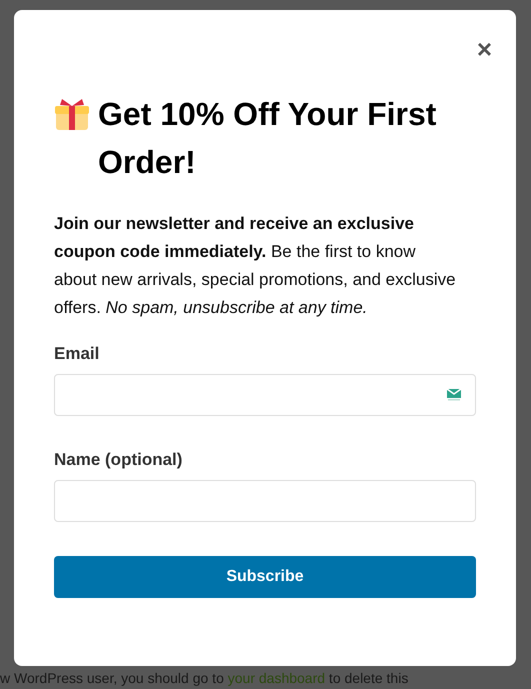  What do you see at coordinates (119, 460) in the screenshot?
I see `field-label: Name (optional)` at bounding box center [119, 460].